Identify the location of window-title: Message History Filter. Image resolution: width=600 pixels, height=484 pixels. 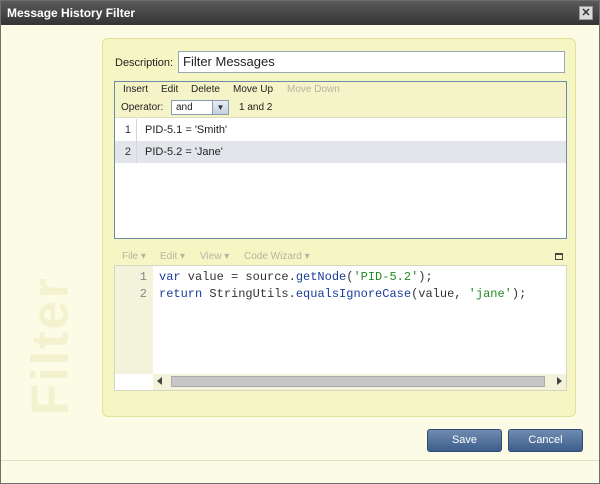
(71, 13).